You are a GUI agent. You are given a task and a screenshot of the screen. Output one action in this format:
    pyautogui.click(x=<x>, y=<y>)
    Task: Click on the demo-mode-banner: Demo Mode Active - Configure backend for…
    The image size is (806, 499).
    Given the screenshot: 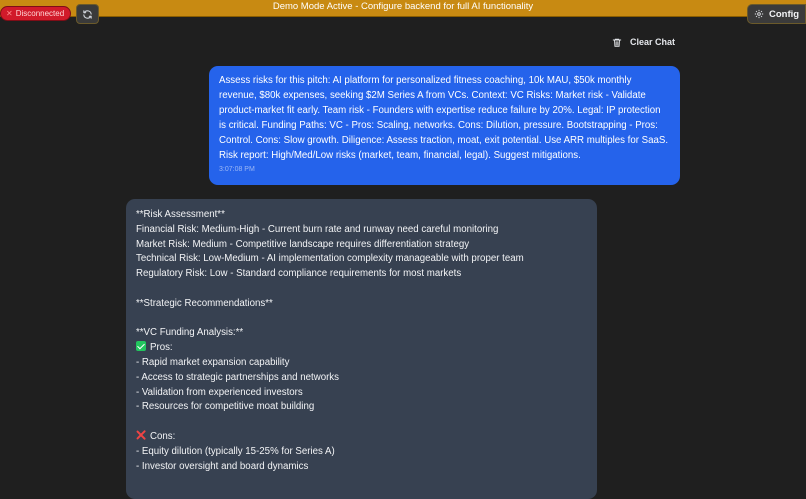 What is the action you would take?
    pyautogui.click(x=403, y=8)
    